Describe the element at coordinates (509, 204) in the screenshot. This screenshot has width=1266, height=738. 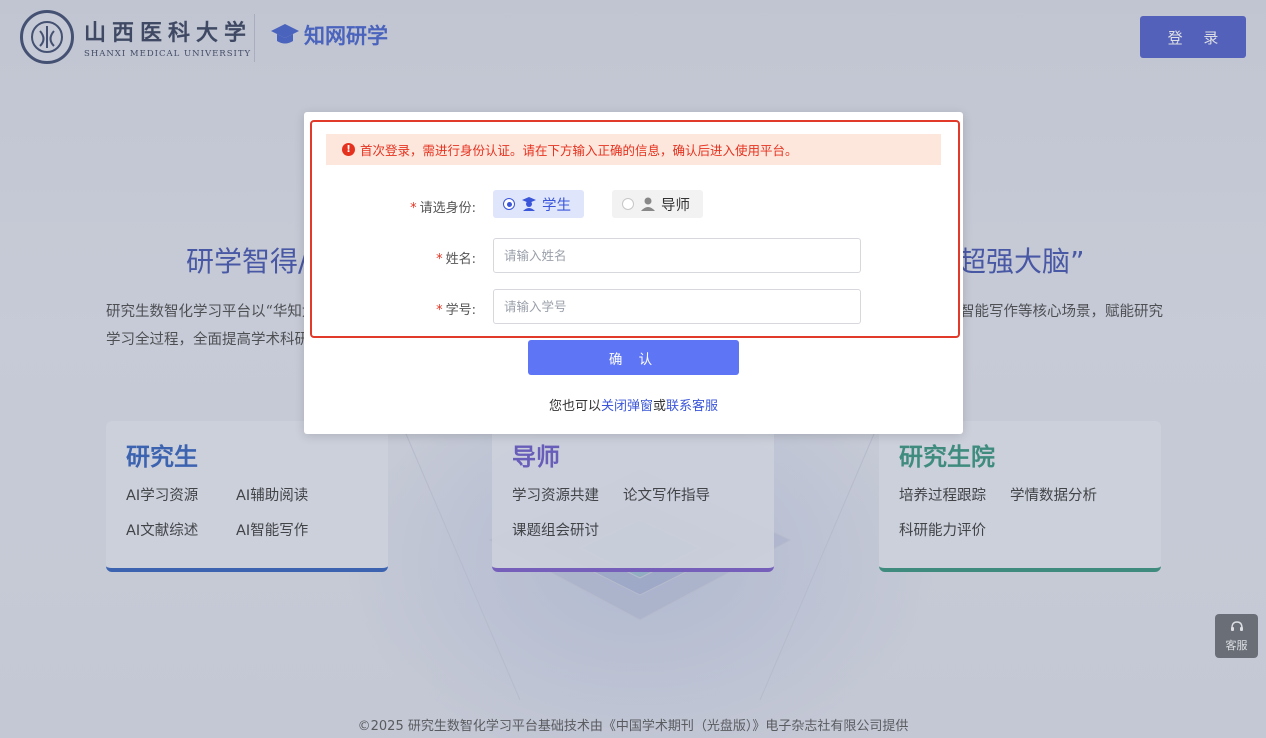
I see `radio-checked-icon` at that location.